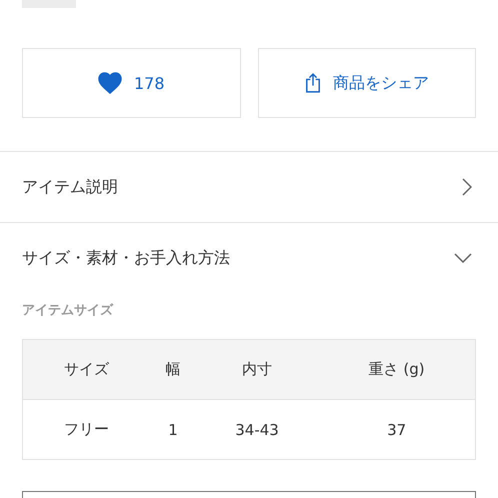 Image resolution: width=498 pixels, height=498 pixels. I want to click on table-cell: フリー, so click(86, 430).